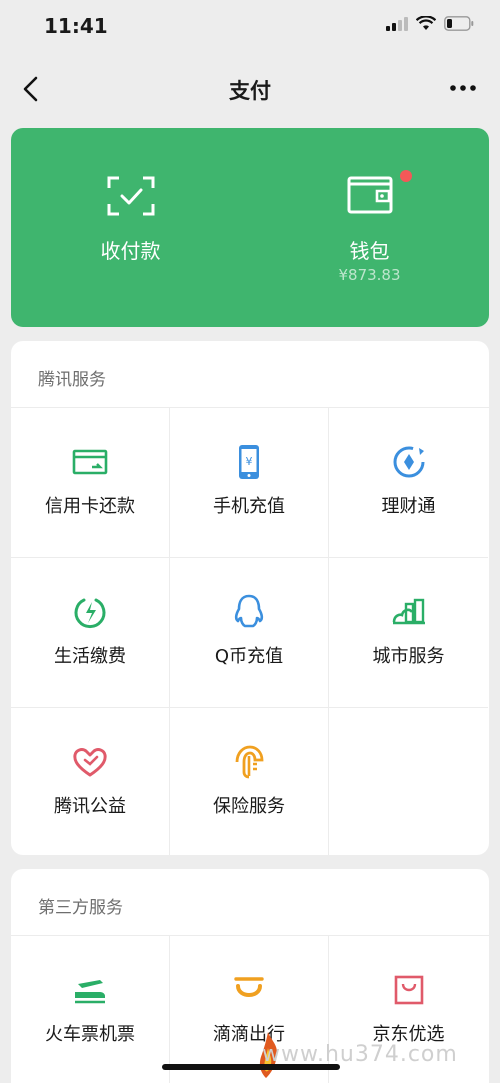 The height and width of the screenshot is (1083, 500). Describe the element at coordinates (408, 656) in the screenshot. I see `item-label: 城市服务` at that location.